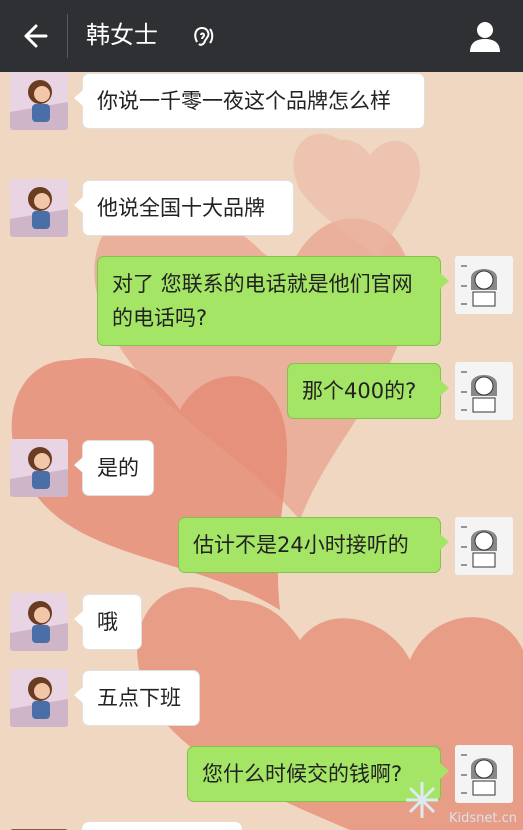  Describe the element at coordinates (114, 468) in the screenshot. I see `message-bubble: 是的` at that location.